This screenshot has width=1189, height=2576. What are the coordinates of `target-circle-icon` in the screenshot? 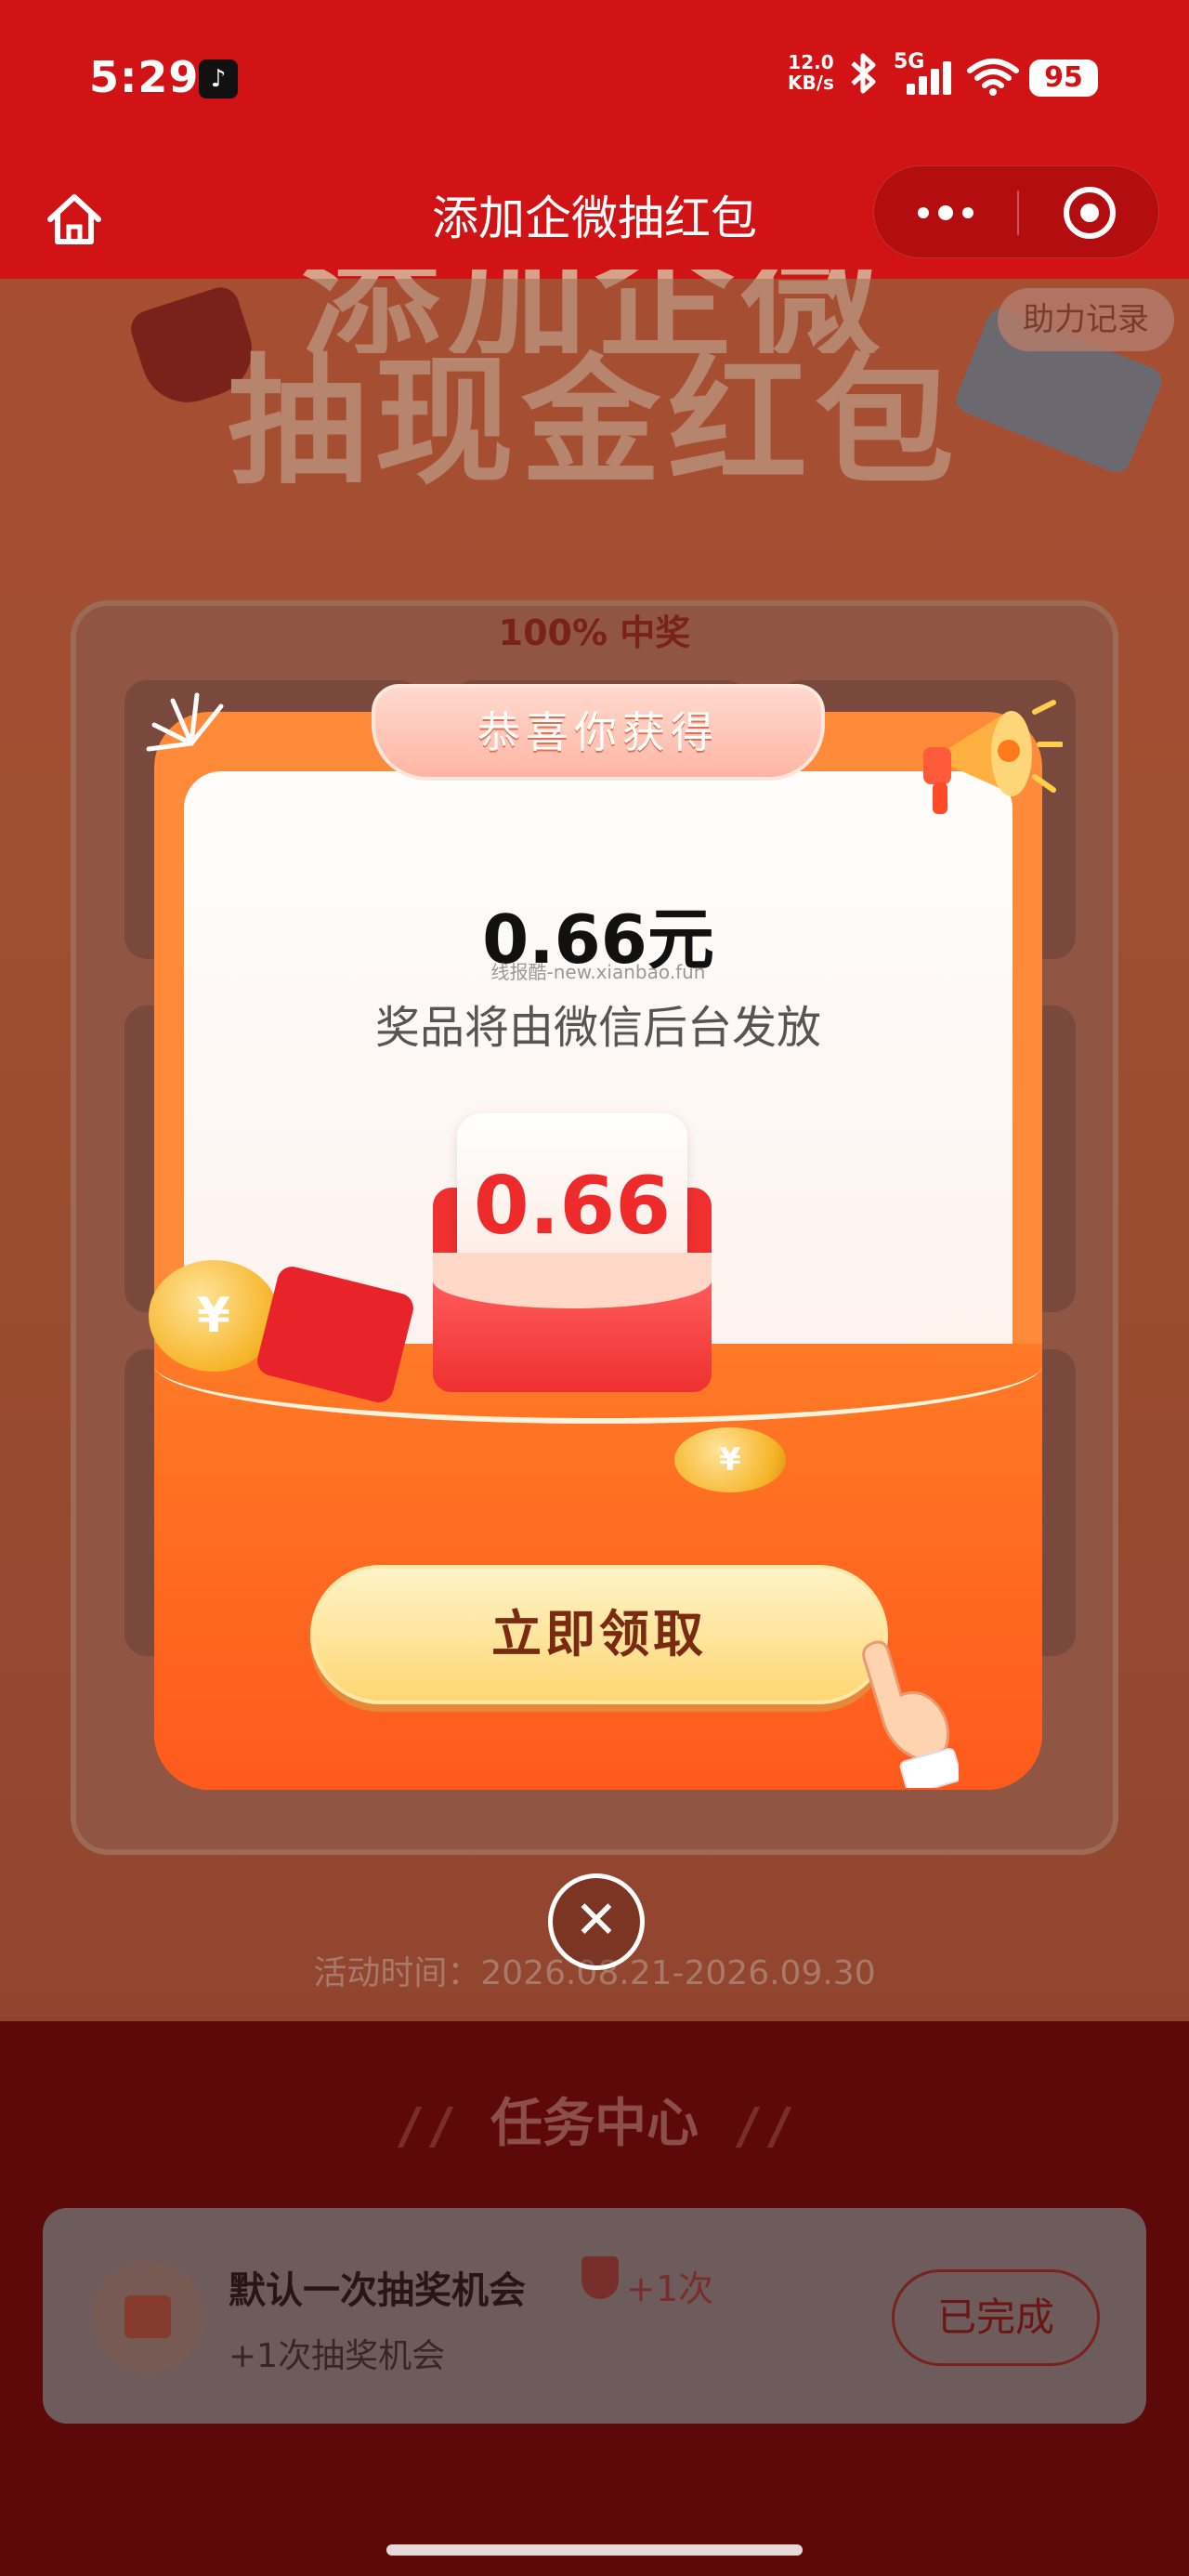 It's located at (1090, 213).